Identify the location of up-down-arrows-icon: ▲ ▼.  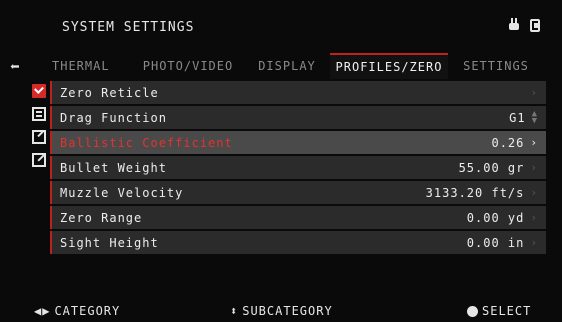
(534, 117).